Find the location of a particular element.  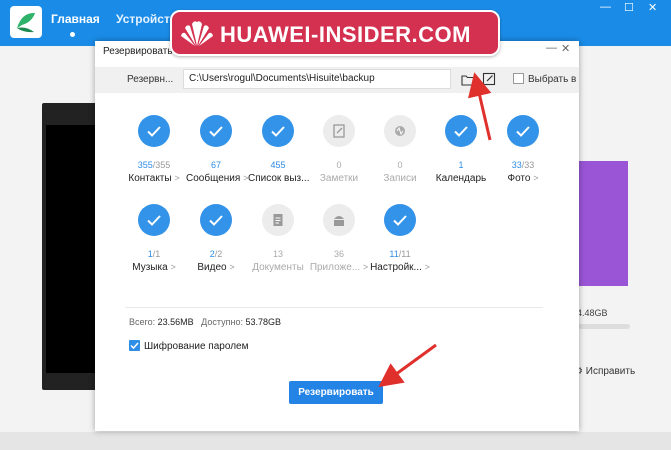

arrow-to-backup is located at coordinates (407, 365).